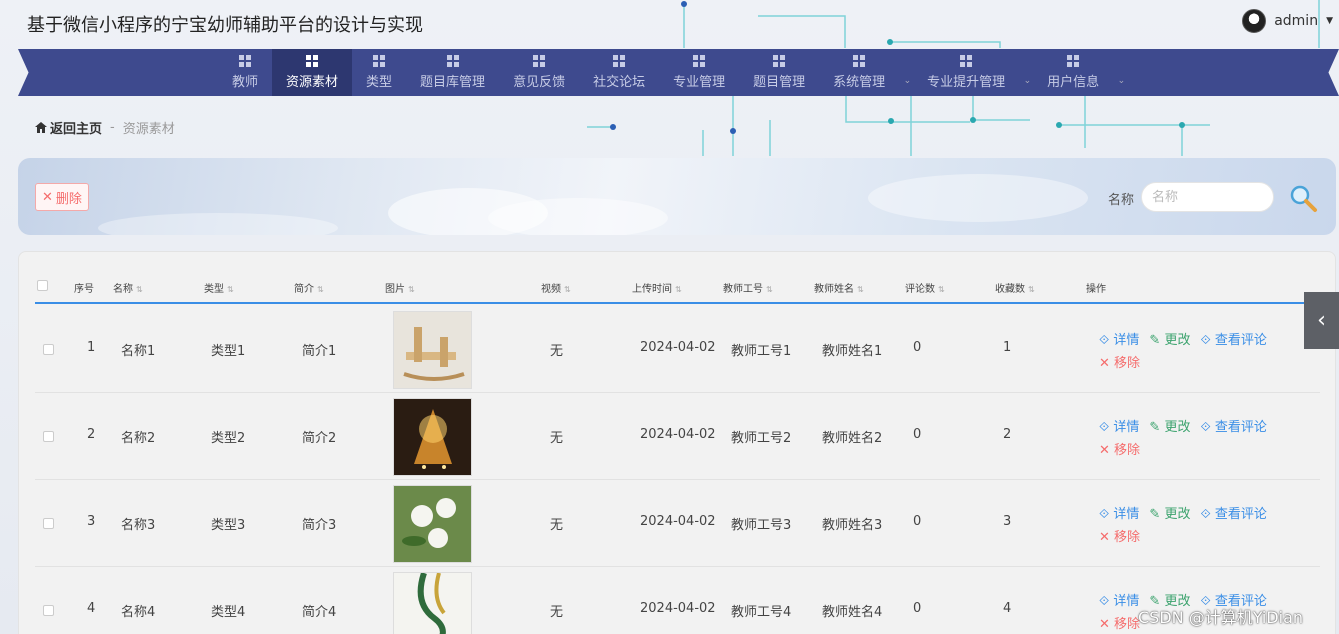  What do you see at coordinates (128, 287) in the screenshot?
I see `header-name: 名称 ⇅` at bounding box center [128, 287].